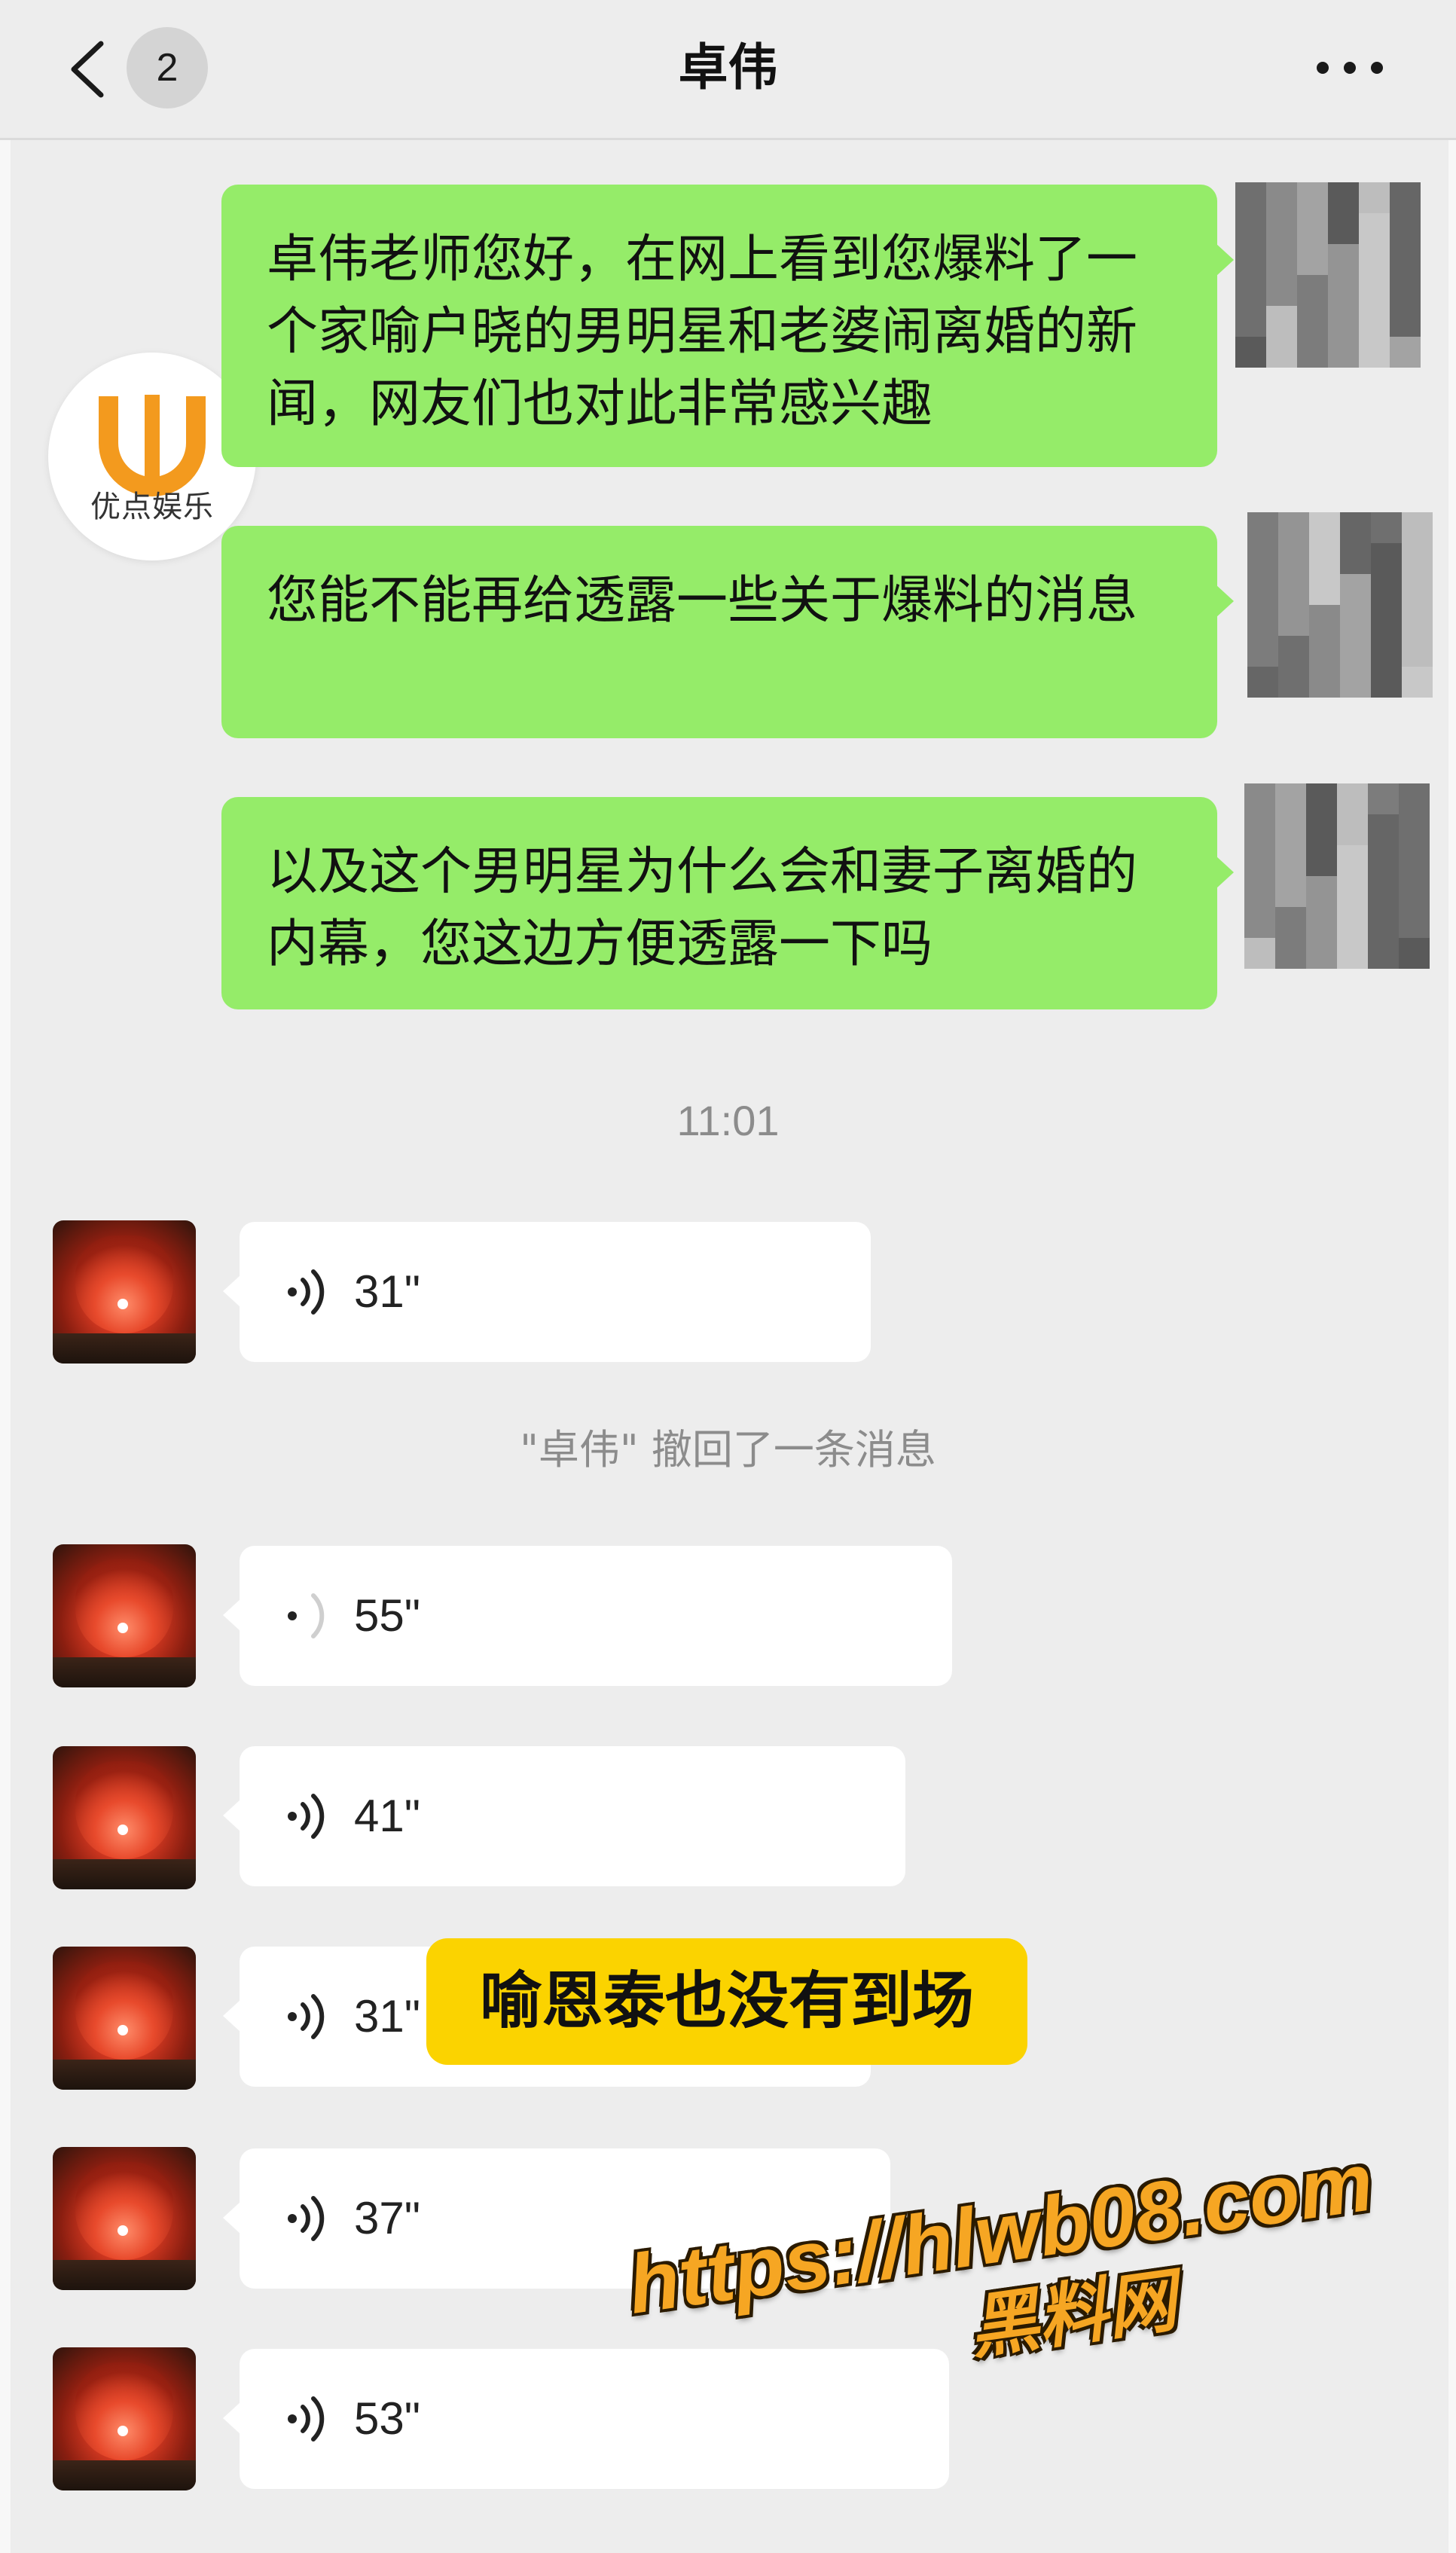  What do you see at coordinates (726, 2001) in the screenshot?
I see `video-caption: 喻恩泰也没有到场` at bounding box center [726, 2001].